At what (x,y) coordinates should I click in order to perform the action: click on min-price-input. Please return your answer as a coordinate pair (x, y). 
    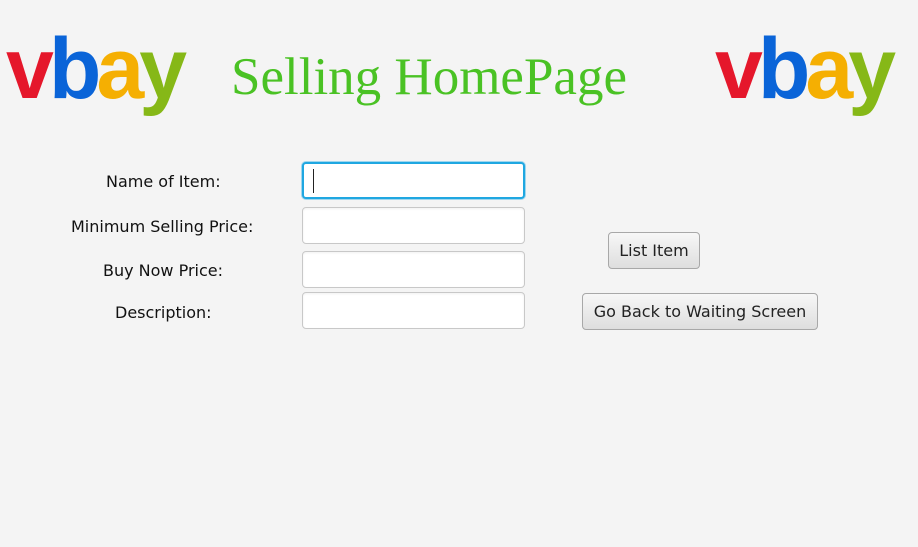
    Looking at the image, I should click on (413, 225).